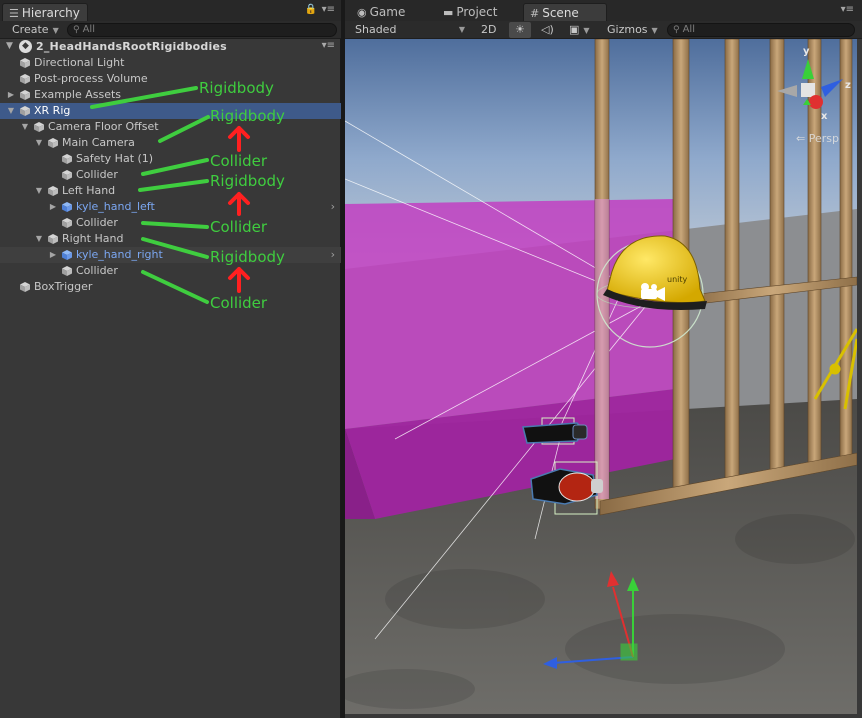  Describe the element at coordinates (170, 191) in the screenshot. I see `hierarchy-item: ▼ Left Hand` at that location.